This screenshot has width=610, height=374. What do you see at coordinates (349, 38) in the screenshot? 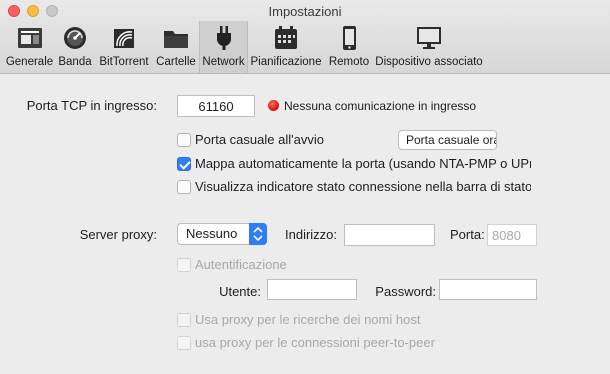
I see `phone-icon` at bounding box center [349, 38].